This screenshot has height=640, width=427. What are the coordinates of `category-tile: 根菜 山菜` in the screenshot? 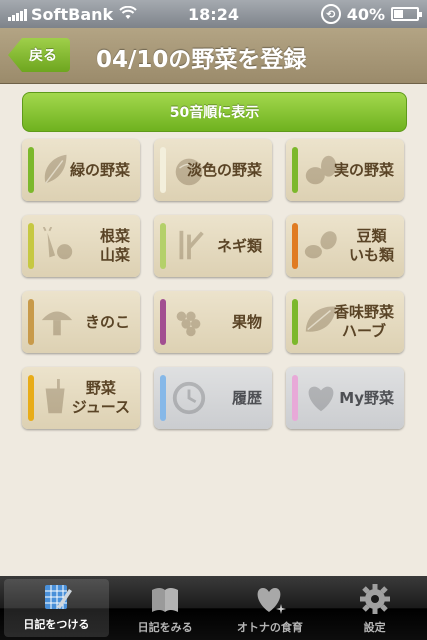 It's located at (81, 246).